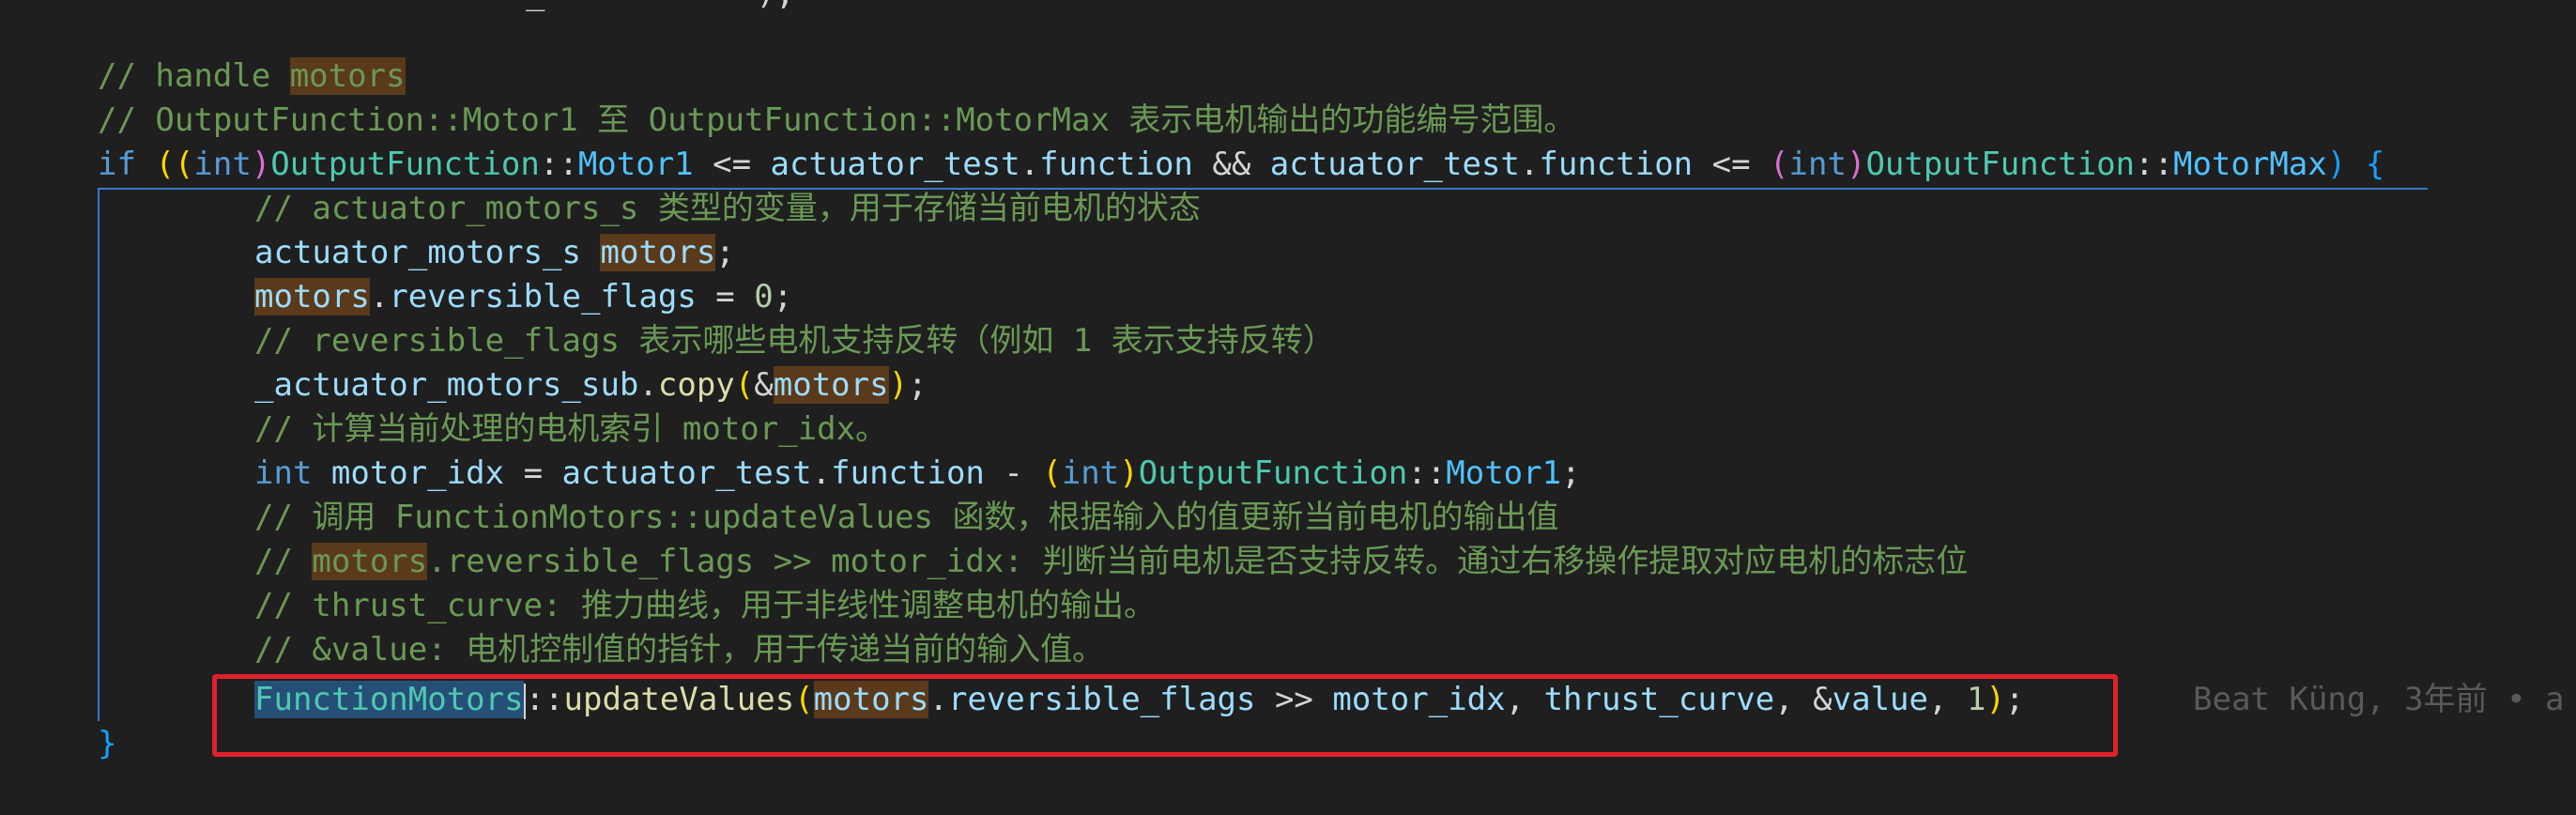  Describe the element at coordinates (1165, 715) in the screenshot. I see `highlight-box` at that location.